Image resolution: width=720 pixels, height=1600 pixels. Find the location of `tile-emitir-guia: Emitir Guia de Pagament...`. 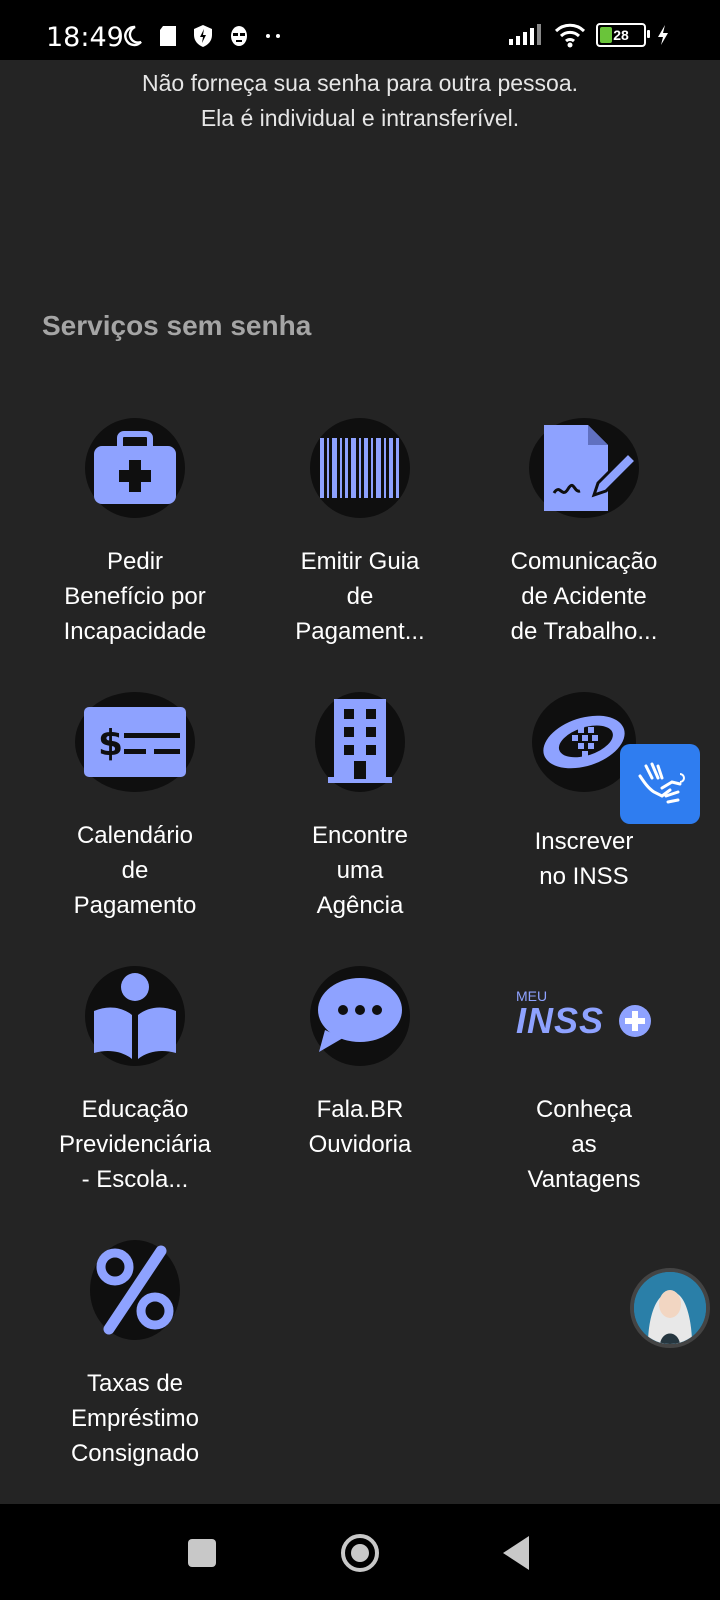

tile-emitir-guia: Emitir Guia de Pagament... is located at coordinates (360, 533).